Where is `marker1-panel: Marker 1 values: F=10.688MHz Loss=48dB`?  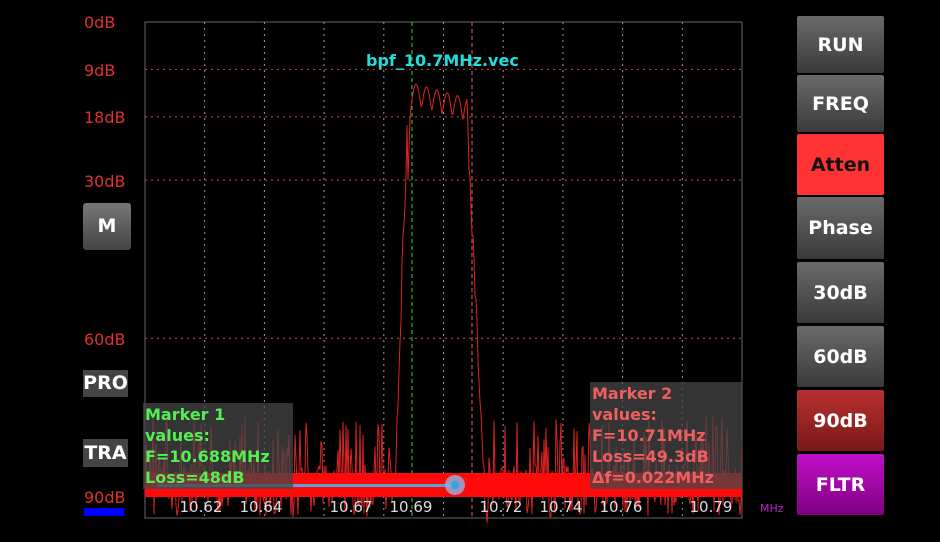 marker1-panel: Marker 1 values: F=10.688MHz Loss=48dB is located at coordinates (218, 446).